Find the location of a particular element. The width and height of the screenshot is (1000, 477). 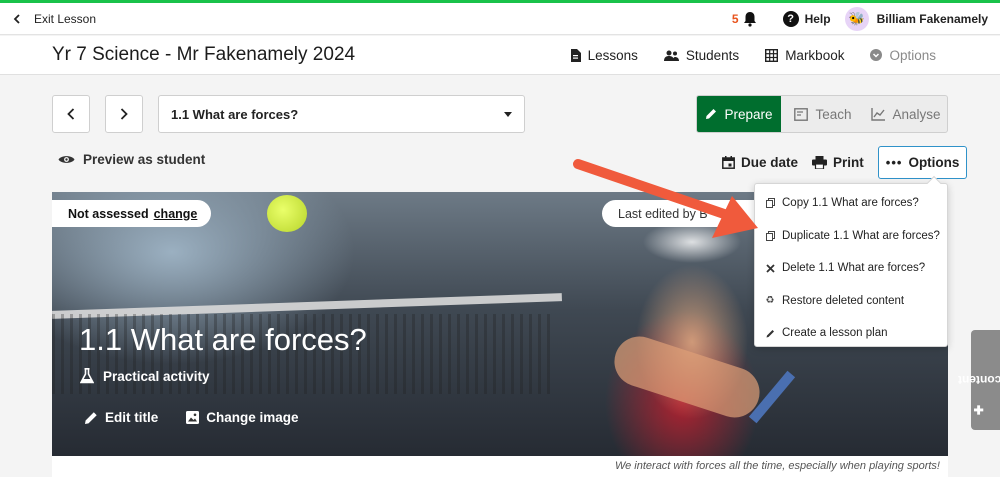

presentation-icon is located at coordinates (801, 114).